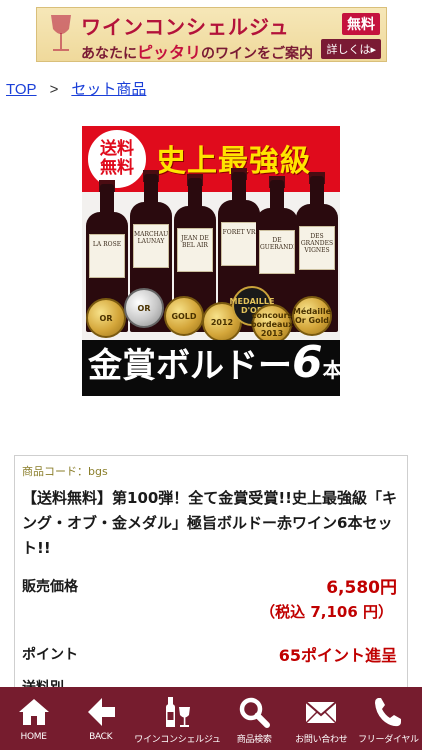 The height and width of the screenshot is (750, 422). Describe the element at coordinates (169, 52) in the screenshot. I see `banner-subtitle-highlight: ピッタリ` at that location.